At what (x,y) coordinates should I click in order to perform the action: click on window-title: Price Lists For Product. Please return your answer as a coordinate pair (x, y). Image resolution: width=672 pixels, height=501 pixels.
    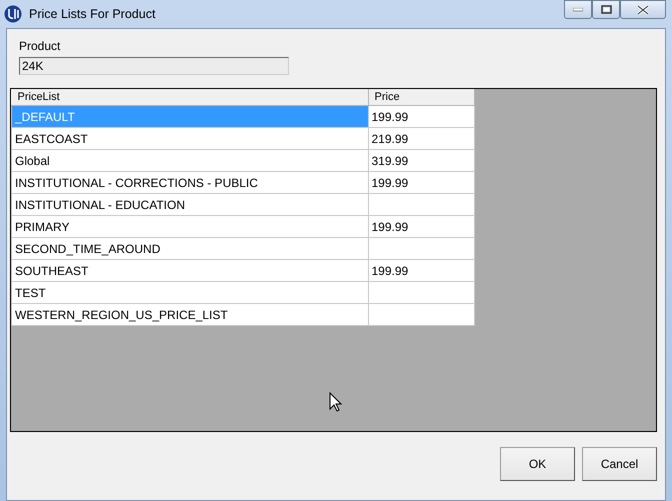
    Looking at the image, I should click on (92, 14).